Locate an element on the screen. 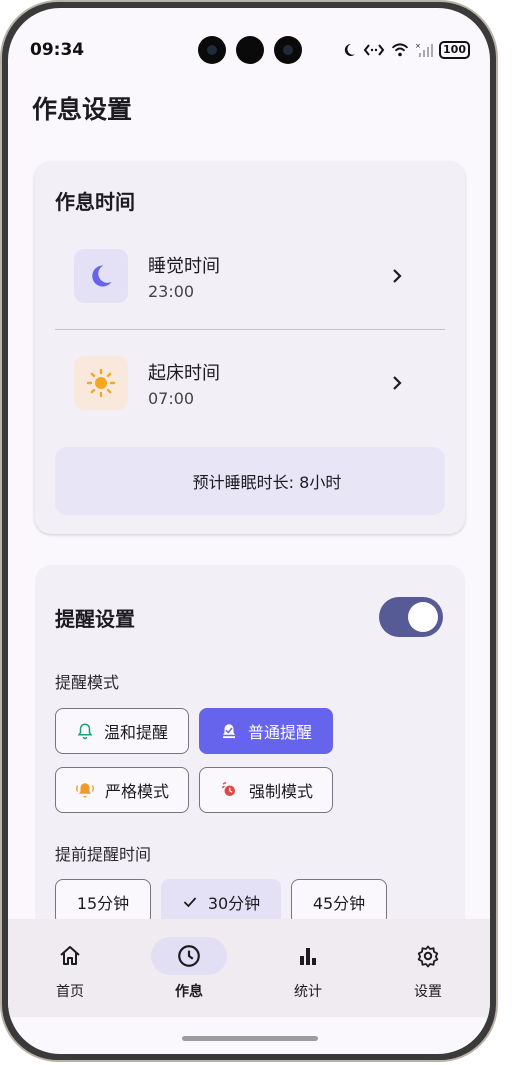 This screenshot has width=516, height=1065. reminder-mode-label: 提醒模式 is located at coordinates (87, 682).